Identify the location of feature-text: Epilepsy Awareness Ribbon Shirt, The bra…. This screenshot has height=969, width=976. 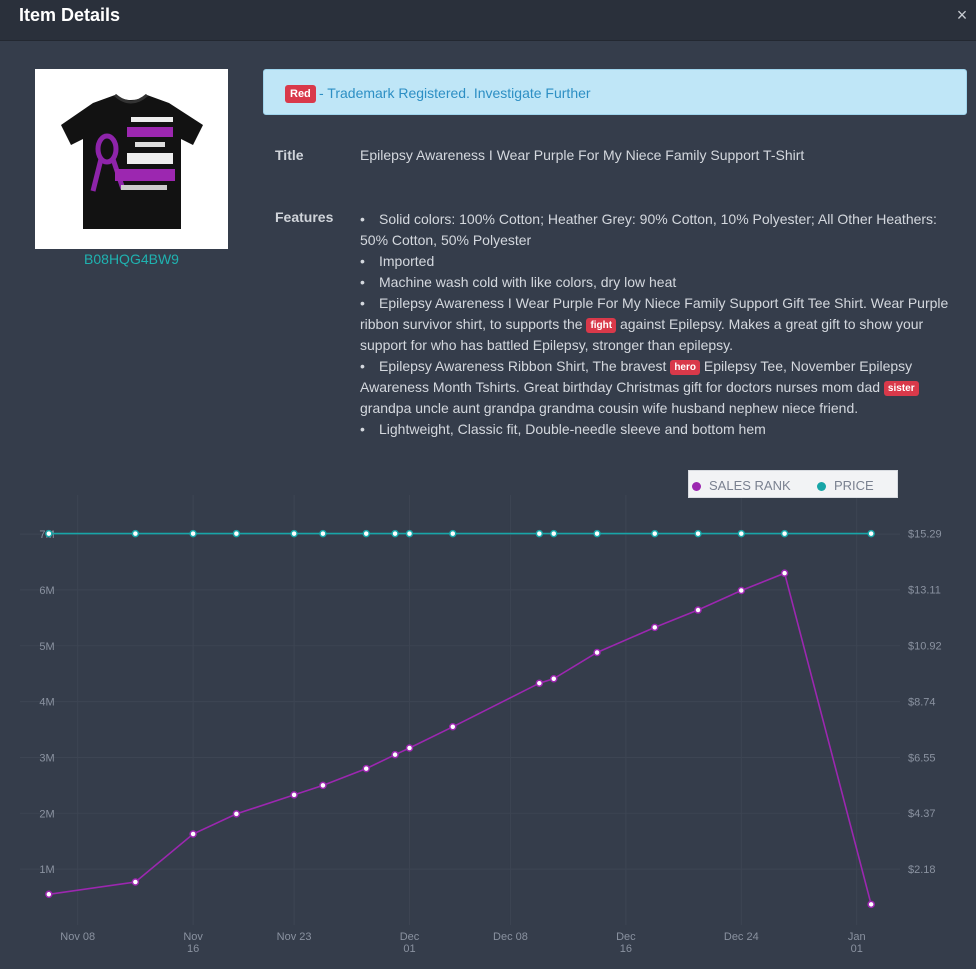
(525, 366).